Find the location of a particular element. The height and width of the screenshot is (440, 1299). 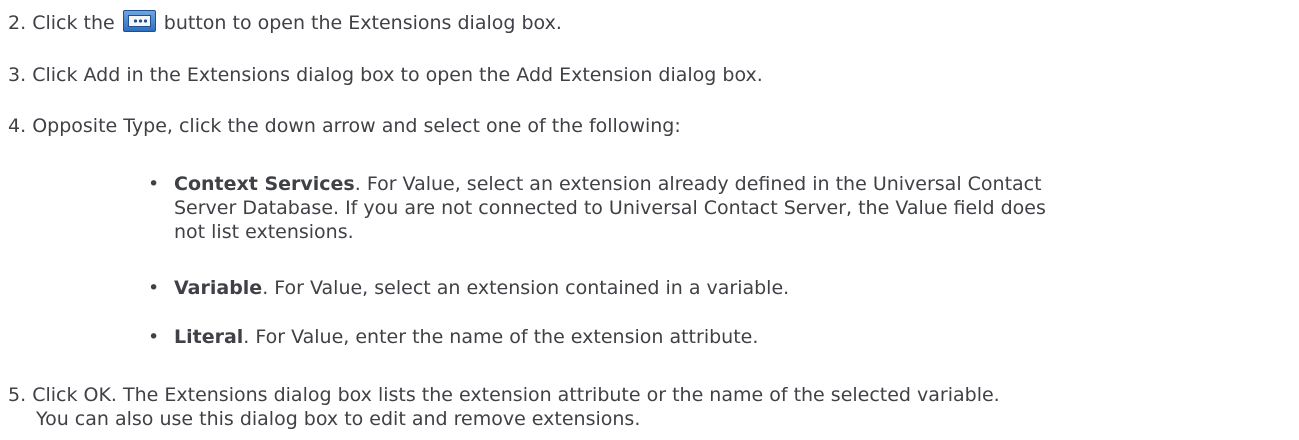

ellipsis-icon is located at coordinates (139, 21).